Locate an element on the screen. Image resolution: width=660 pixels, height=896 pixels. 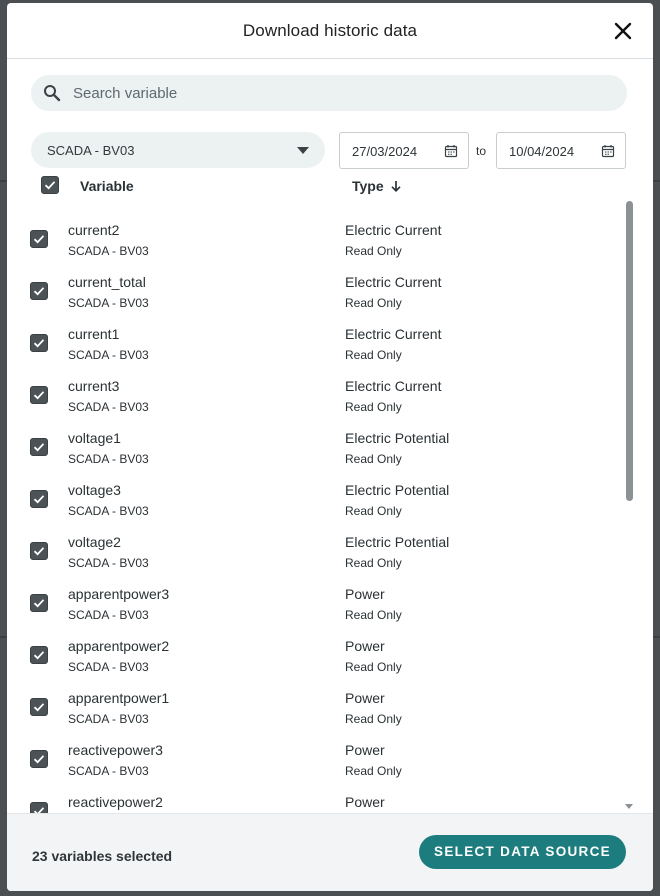
arrow-down-icon is located at coordinates (396, 186).